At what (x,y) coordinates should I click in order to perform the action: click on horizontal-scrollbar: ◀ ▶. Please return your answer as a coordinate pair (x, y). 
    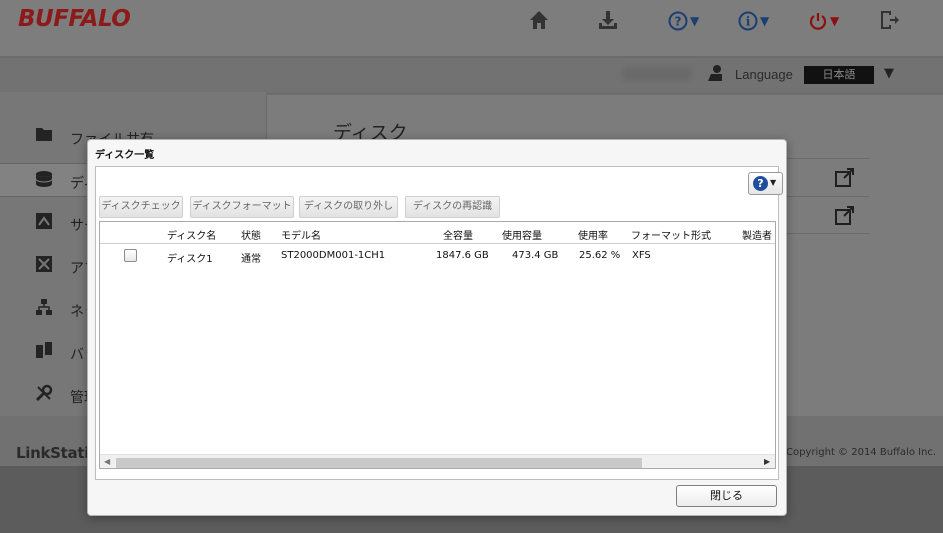
    Looking at the image, I should click on (437, 461).